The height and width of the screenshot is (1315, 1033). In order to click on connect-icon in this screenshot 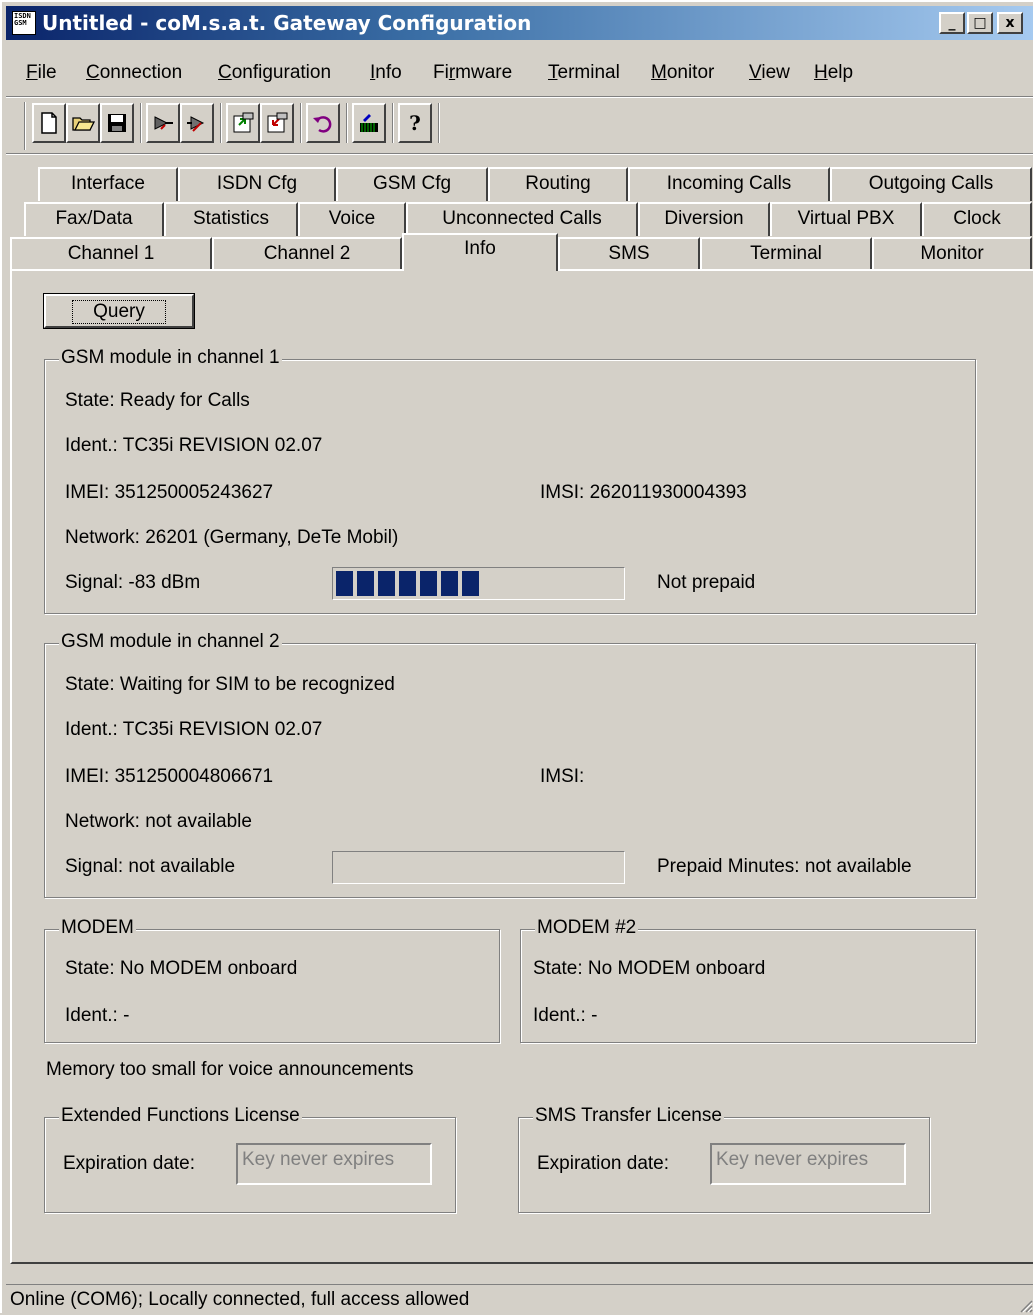, I will do `click(163, 123)`.